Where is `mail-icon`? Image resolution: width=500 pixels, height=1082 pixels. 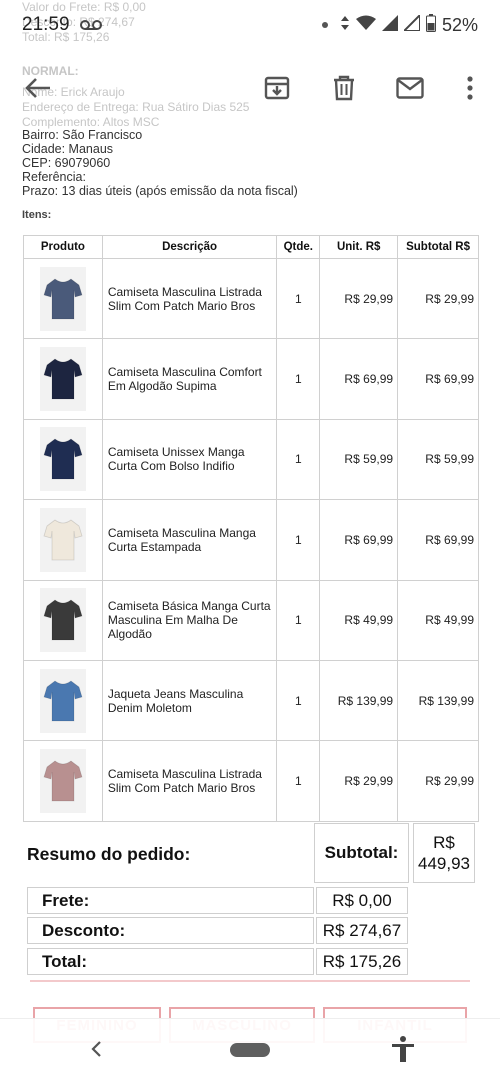
mail-icon is located at coordinates (410, 88).